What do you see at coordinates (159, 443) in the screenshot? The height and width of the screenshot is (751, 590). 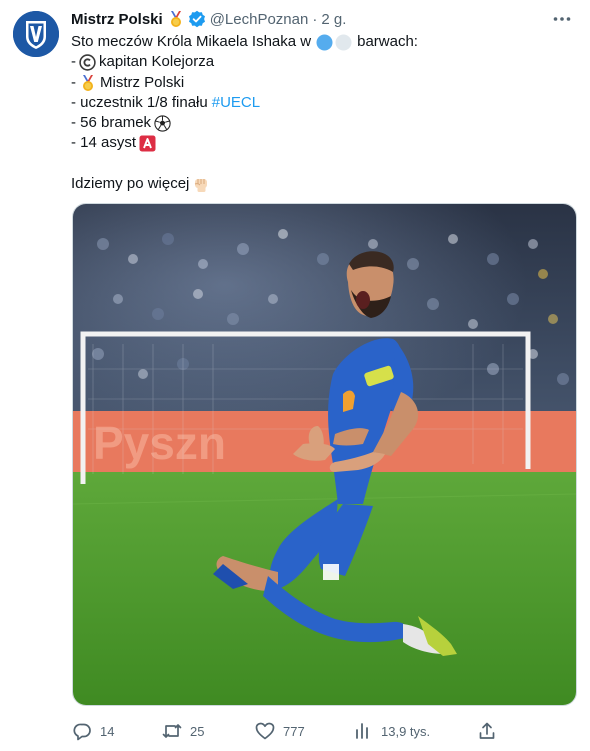 I see `svg-text: Pyszn` at bounding box center [159, 443].